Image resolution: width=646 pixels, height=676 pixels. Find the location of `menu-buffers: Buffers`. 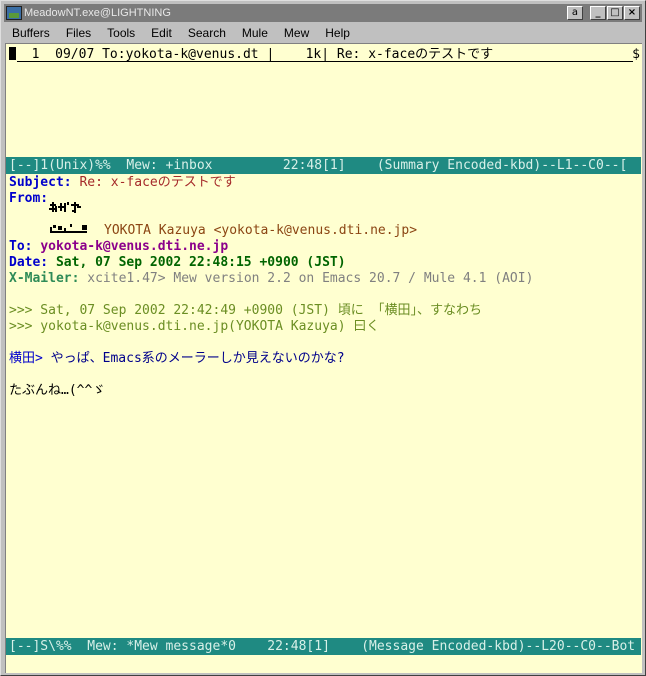

menu-buffers: Buffers is located at coordinates (31, 33).